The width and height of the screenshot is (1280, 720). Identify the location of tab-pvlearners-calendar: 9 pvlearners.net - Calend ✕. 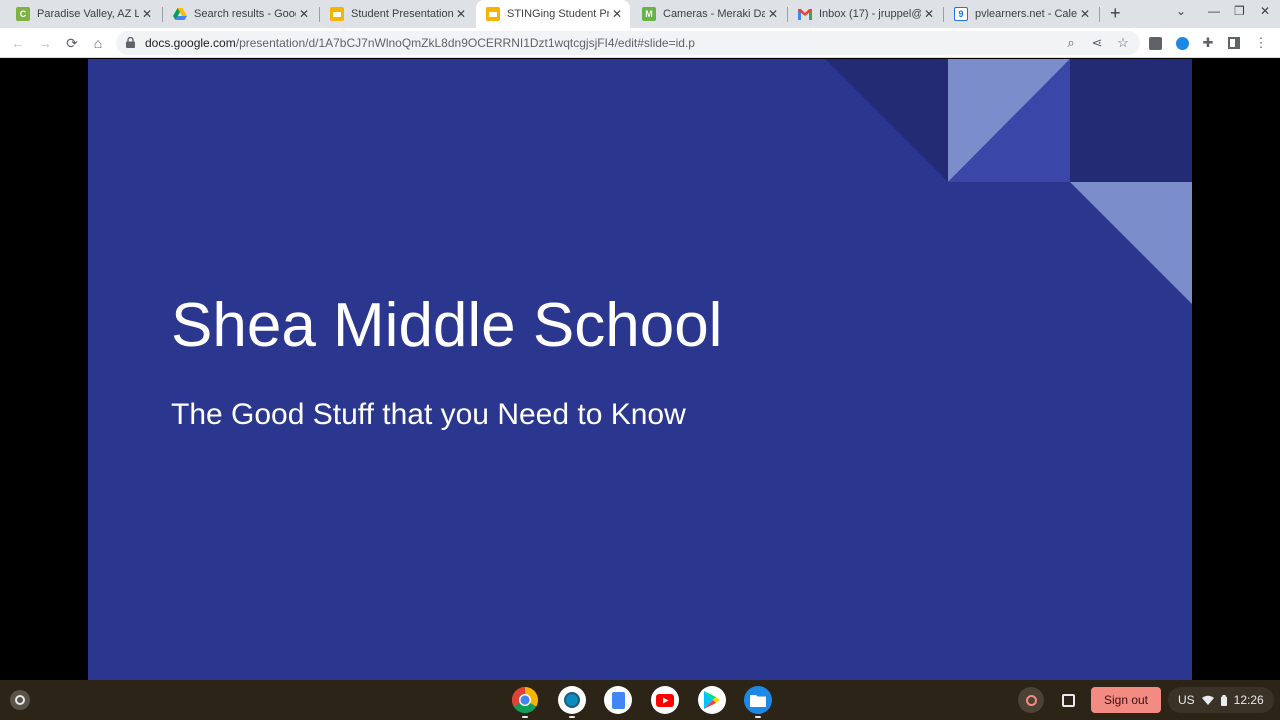
(1021, 14).